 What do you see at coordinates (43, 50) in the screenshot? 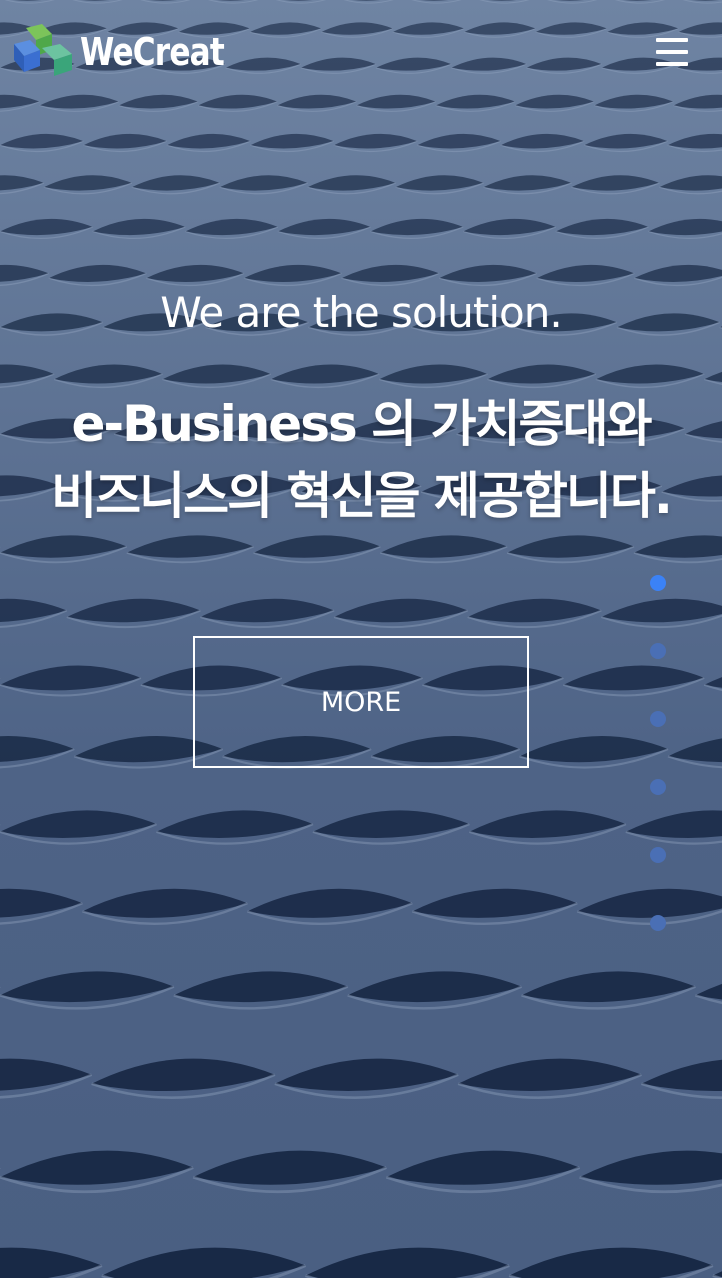
I see `cube-logo-icon` at bounding box center [43, 50].